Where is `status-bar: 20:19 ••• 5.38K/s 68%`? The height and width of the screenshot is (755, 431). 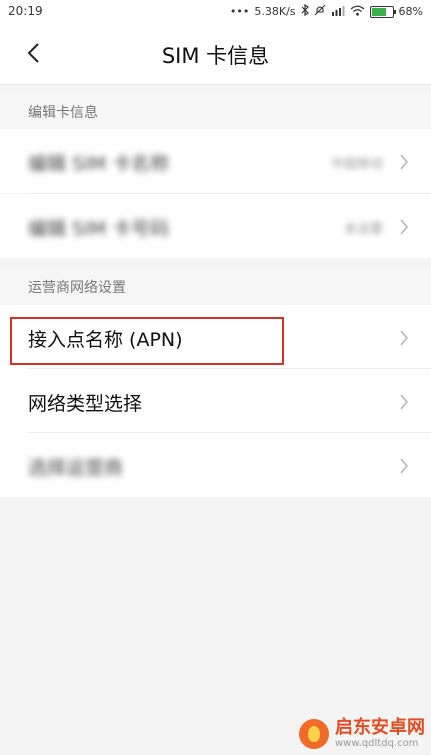 status-bar: 20:19 ••• 5.38K/s 68% is located at coordinates (215, 11).